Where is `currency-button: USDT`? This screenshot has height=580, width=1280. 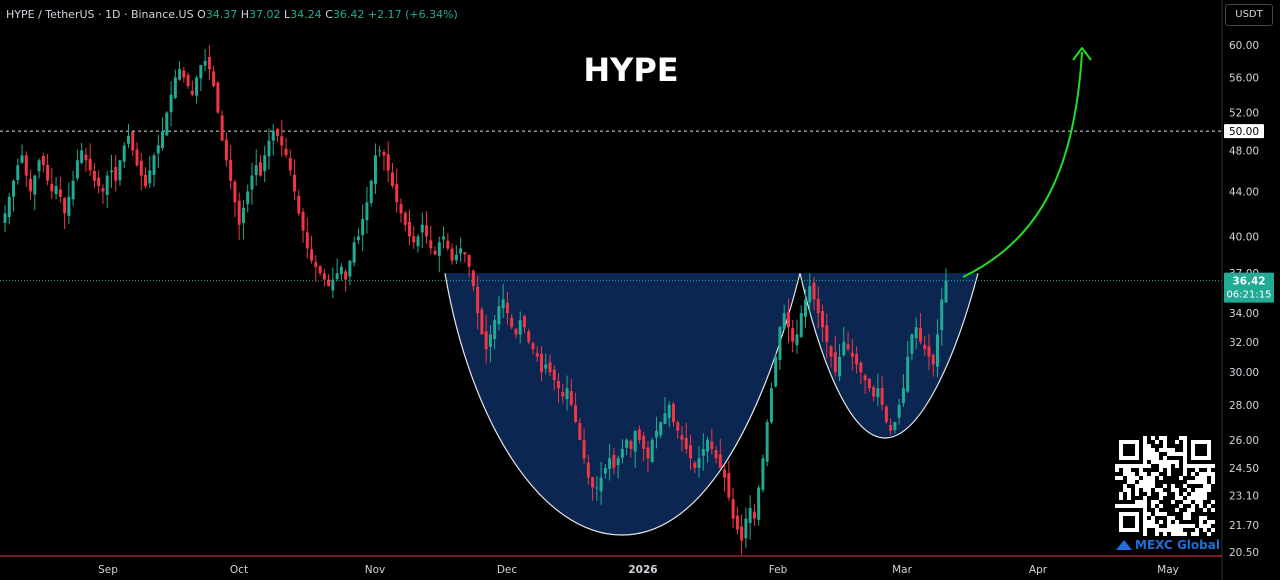 currency-button: USDT is located at coordinates (1249, 15).